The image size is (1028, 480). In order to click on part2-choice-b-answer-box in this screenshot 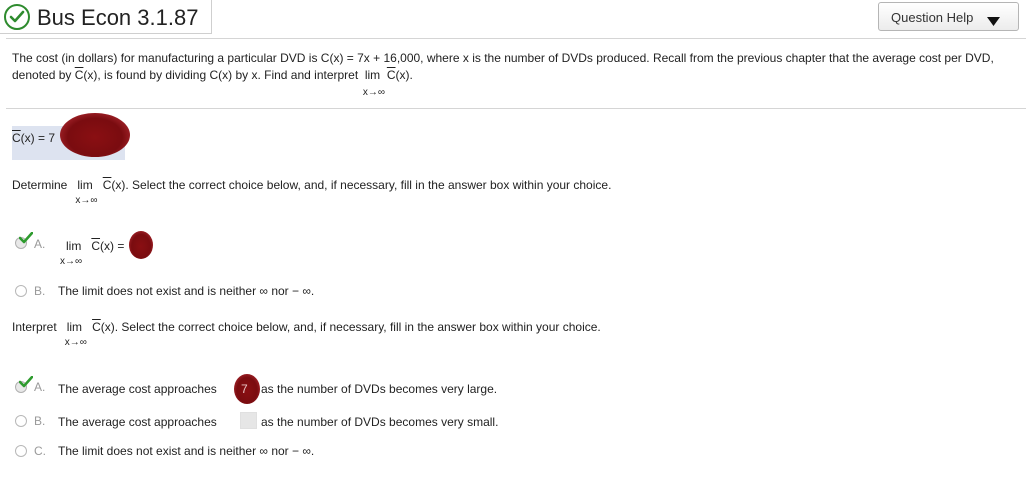, I will do `click(248, 420)`.